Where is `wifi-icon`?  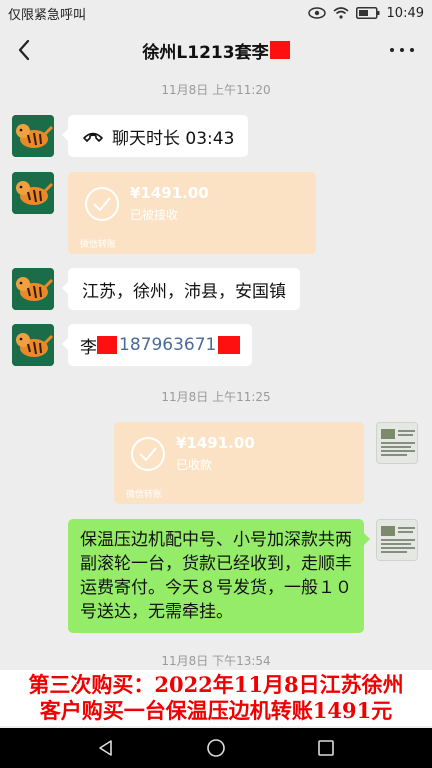
wifi-icon is located at coordinates (341, 13).